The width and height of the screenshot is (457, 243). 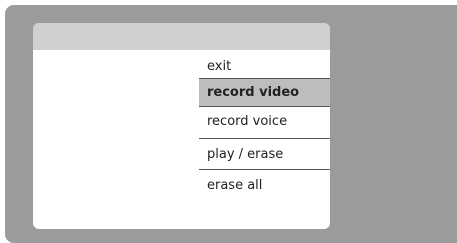 What do you see at coordinates (264, 65) in the screenshot?
I see `menu-item-exit: exit` at bounding box center [264, 65].